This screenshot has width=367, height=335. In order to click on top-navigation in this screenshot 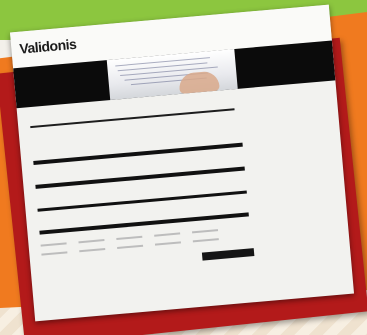, I will do `click(140, 33)`.